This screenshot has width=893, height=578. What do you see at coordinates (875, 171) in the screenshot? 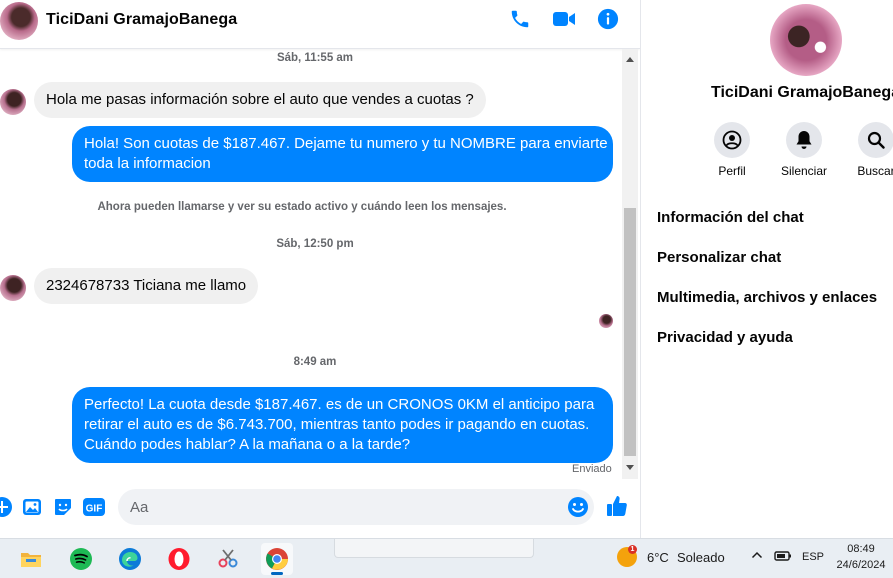
I see `action-label: Buscar` at bounding box center [875, 171].